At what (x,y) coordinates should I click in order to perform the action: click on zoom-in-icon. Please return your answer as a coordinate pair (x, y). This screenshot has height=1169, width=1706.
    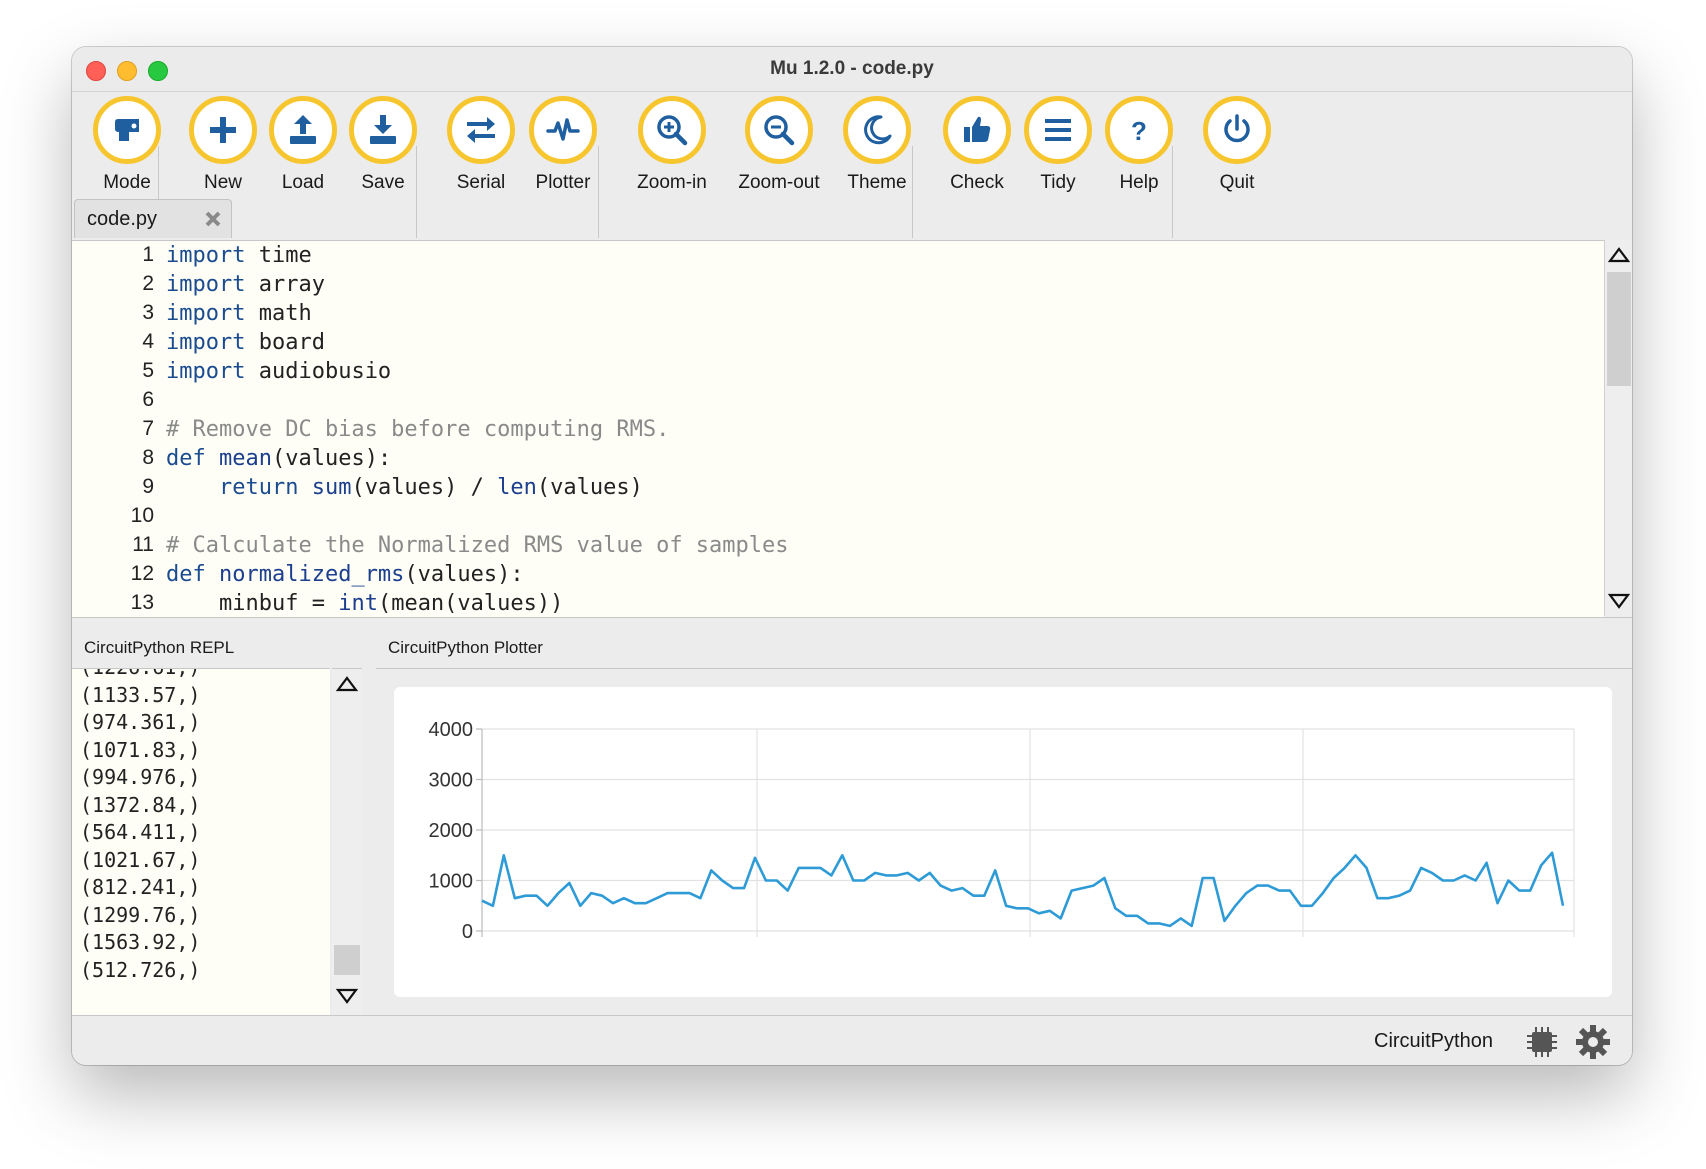
    Looking at the image, I should click on (672, 130).